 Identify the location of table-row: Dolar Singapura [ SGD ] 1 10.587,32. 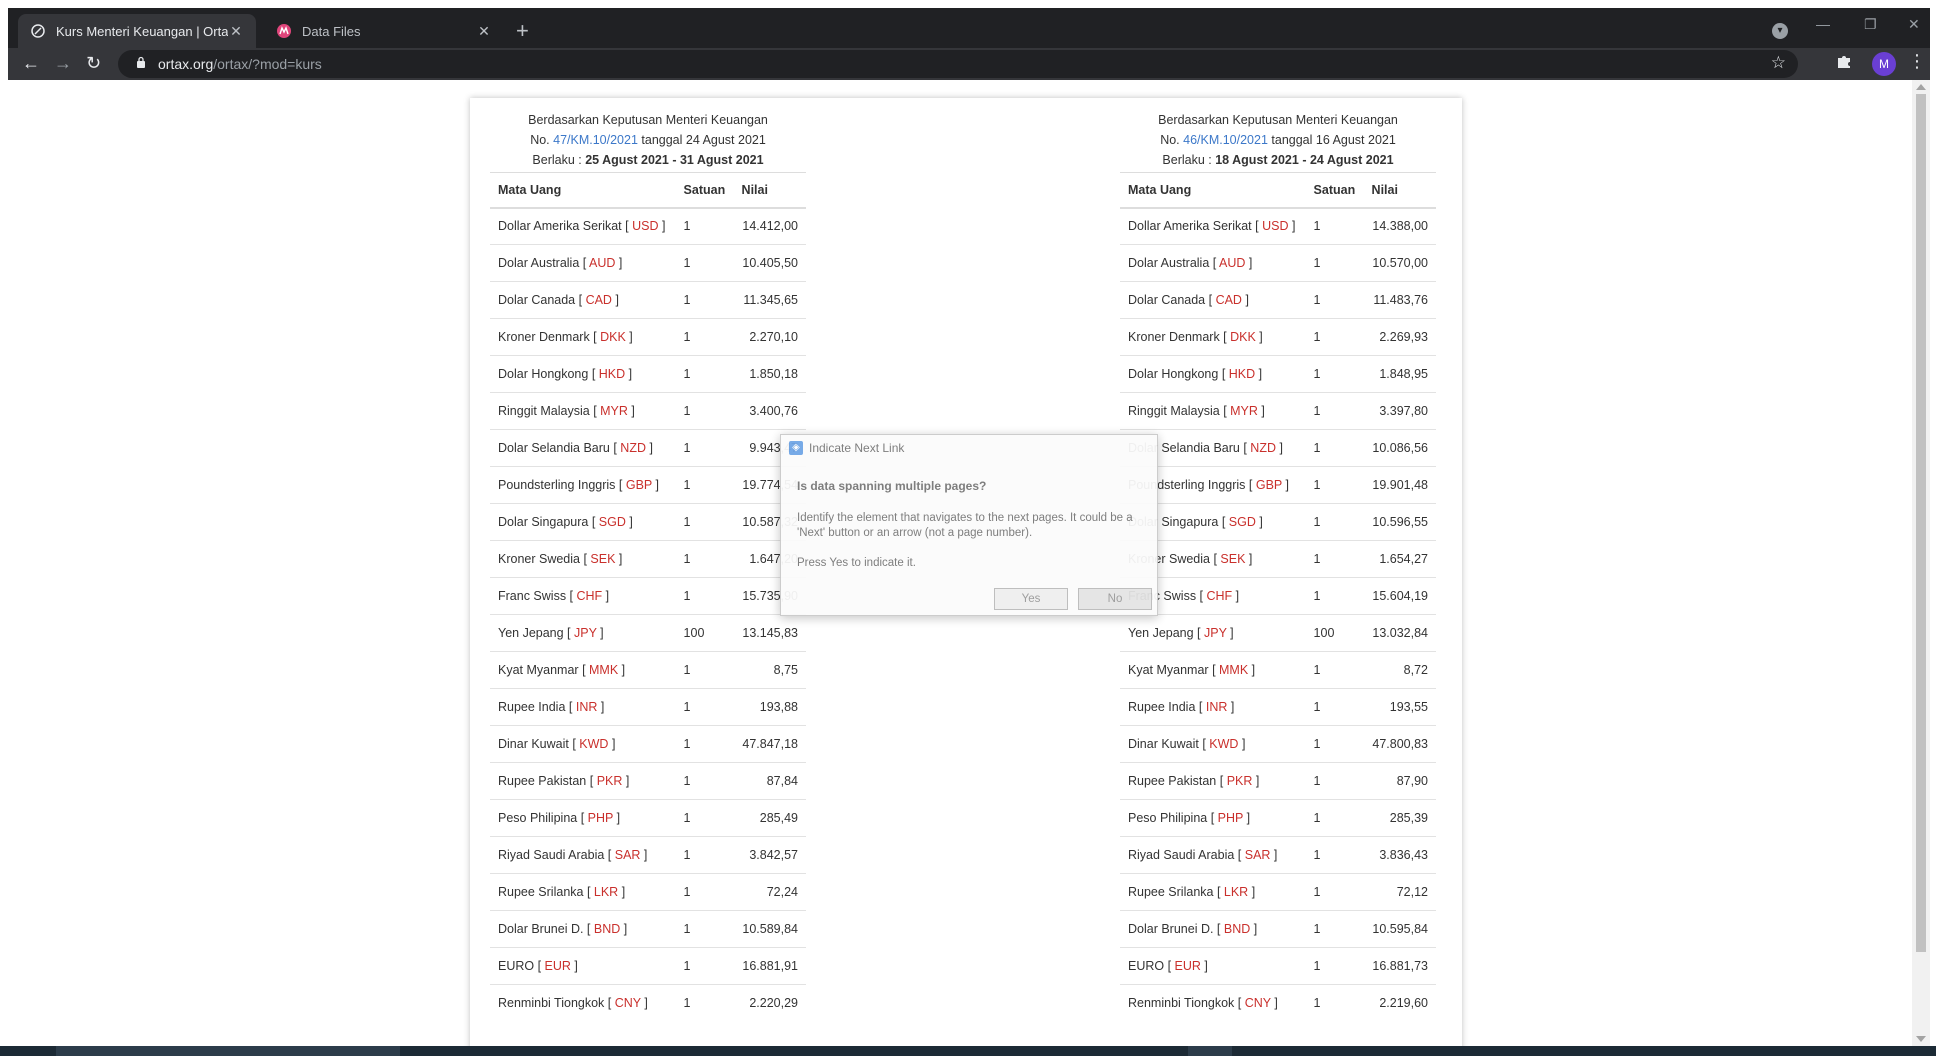
(648, 522).